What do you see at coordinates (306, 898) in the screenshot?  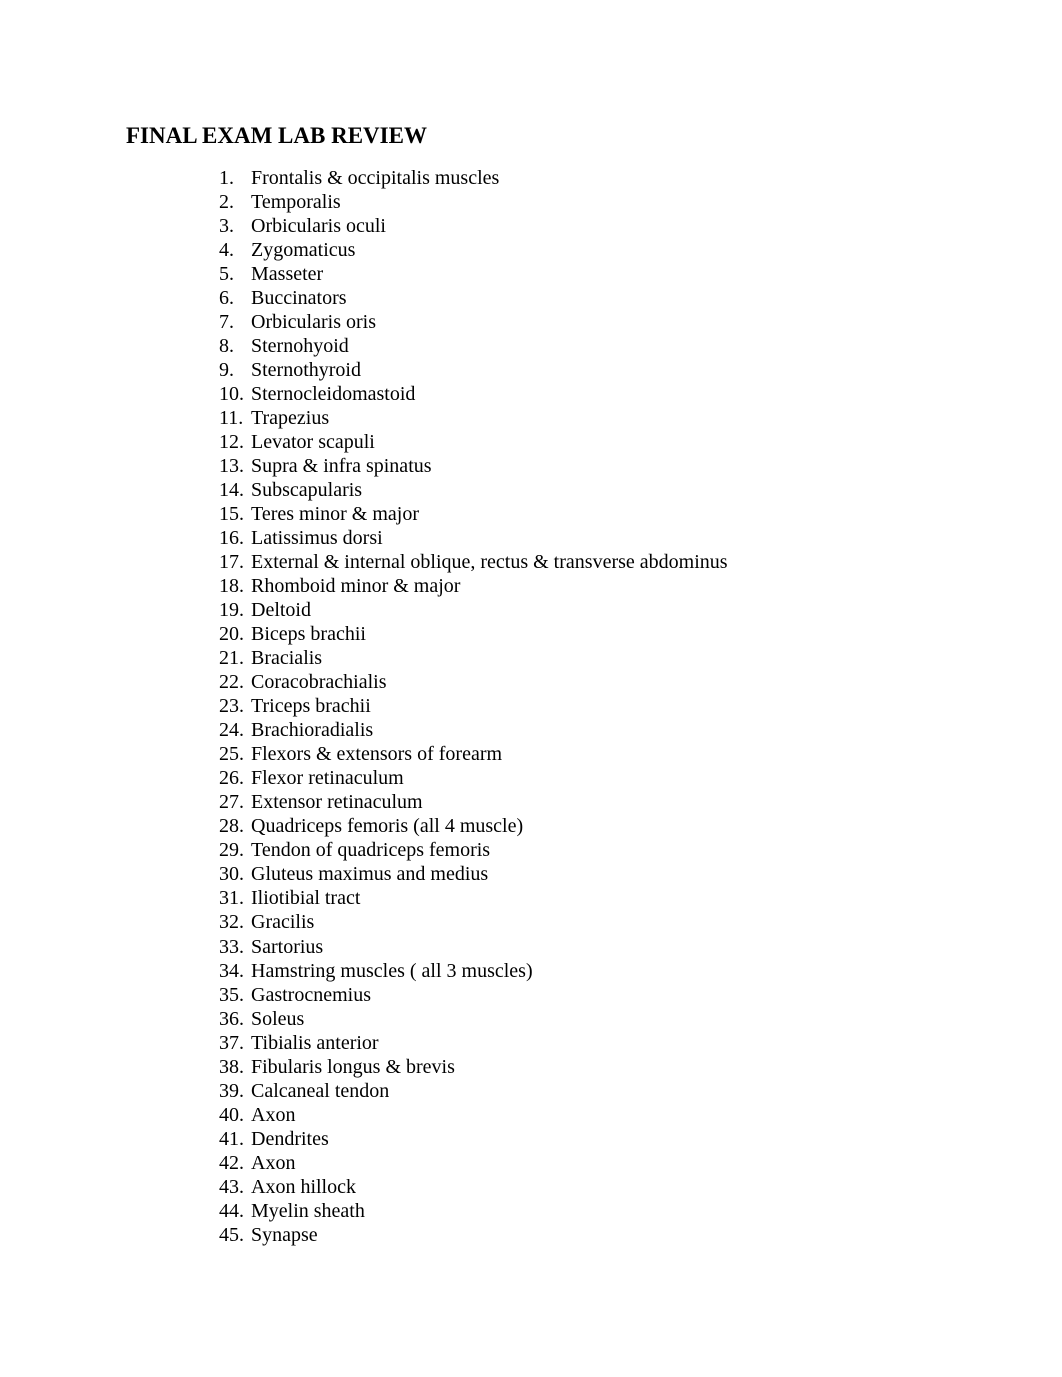 I see `list-item-text: Iliotibial tract` at bounding box center [306, 898].